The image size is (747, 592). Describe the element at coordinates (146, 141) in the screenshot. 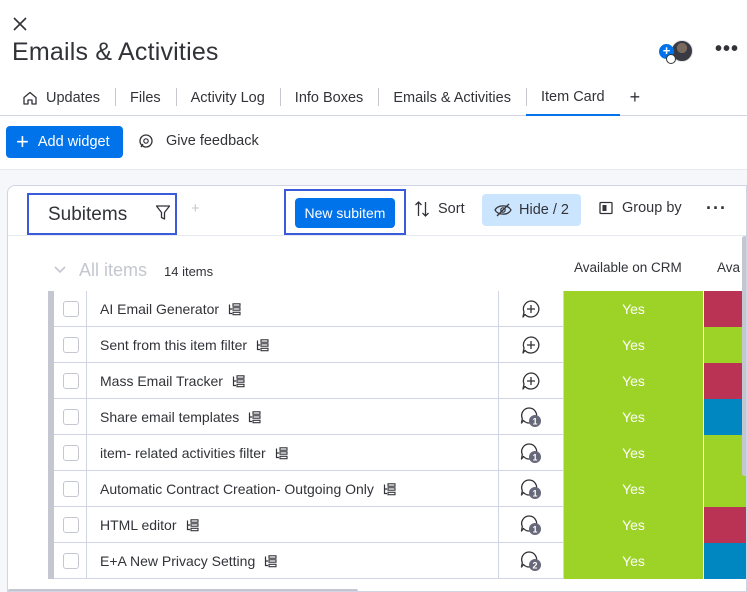

I see `feedback-icon` at that location.